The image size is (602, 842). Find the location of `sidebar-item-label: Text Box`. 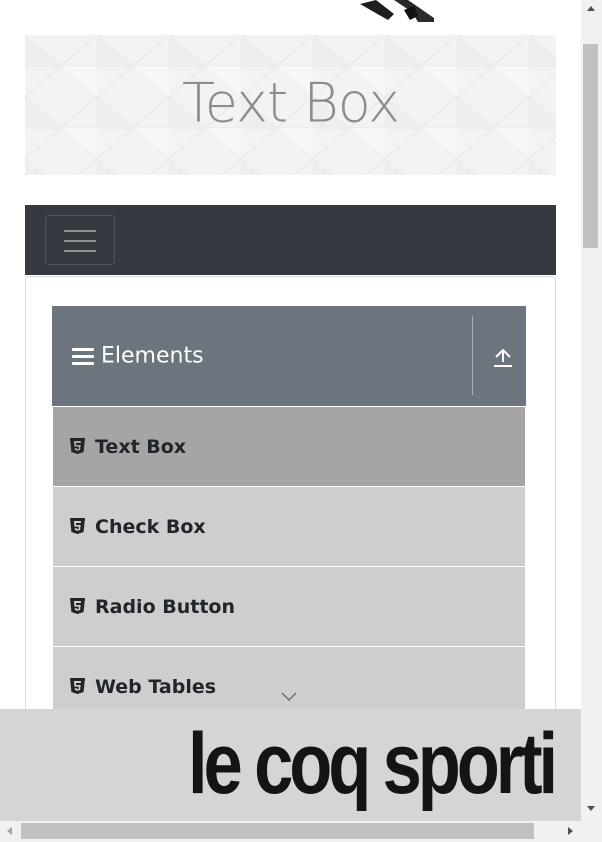

sidebar-item-label: Text Box is located at coordinates (141, 447).